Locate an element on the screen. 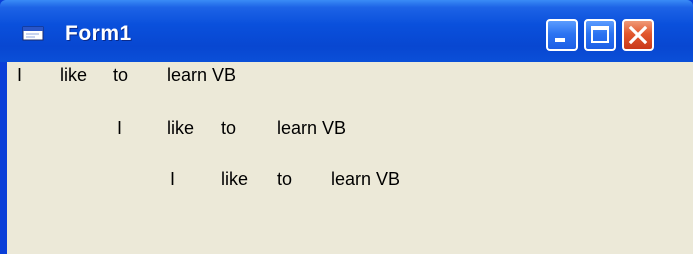  minimize-button is located at coordinates (562, 35).